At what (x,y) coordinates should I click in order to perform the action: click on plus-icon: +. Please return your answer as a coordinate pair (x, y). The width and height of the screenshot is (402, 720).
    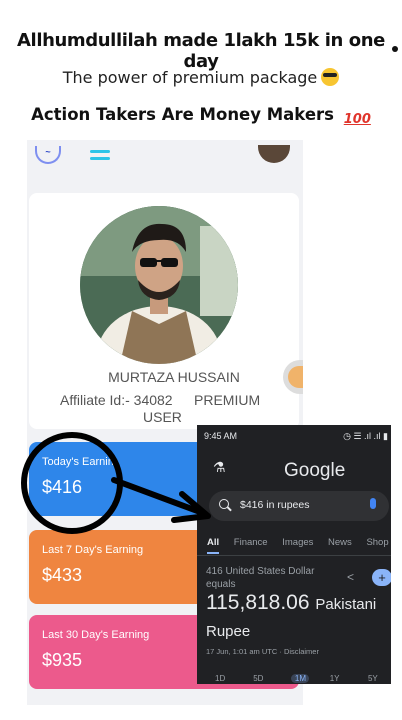
    Looking at the image, I should click on (381, 577).